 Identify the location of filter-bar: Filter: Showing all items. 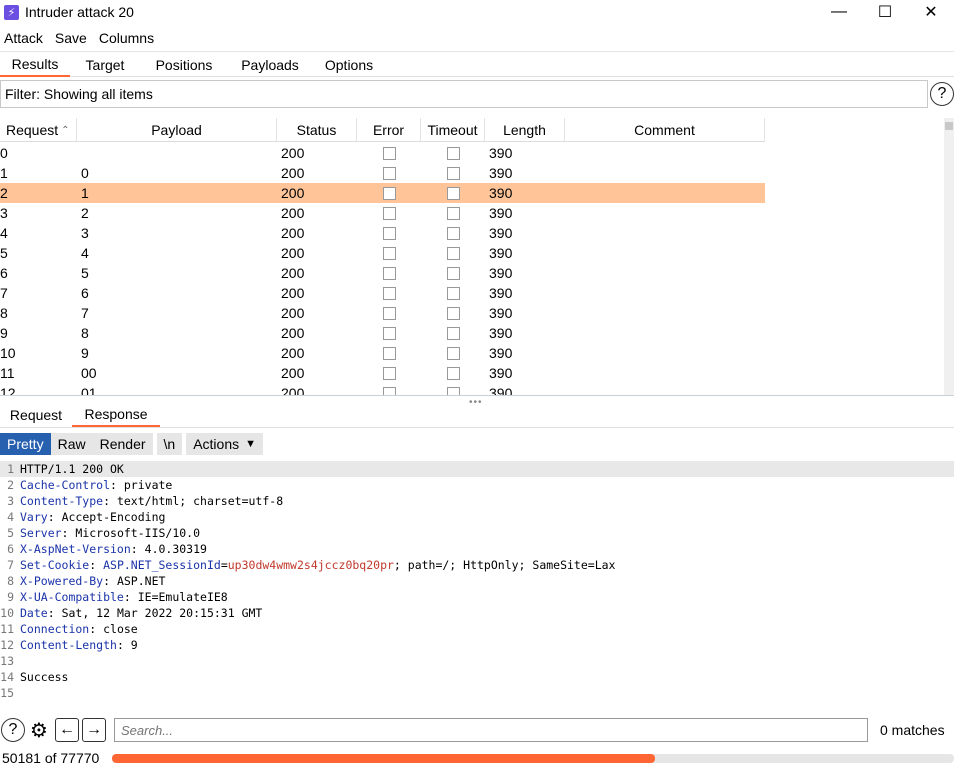
(464, 94).